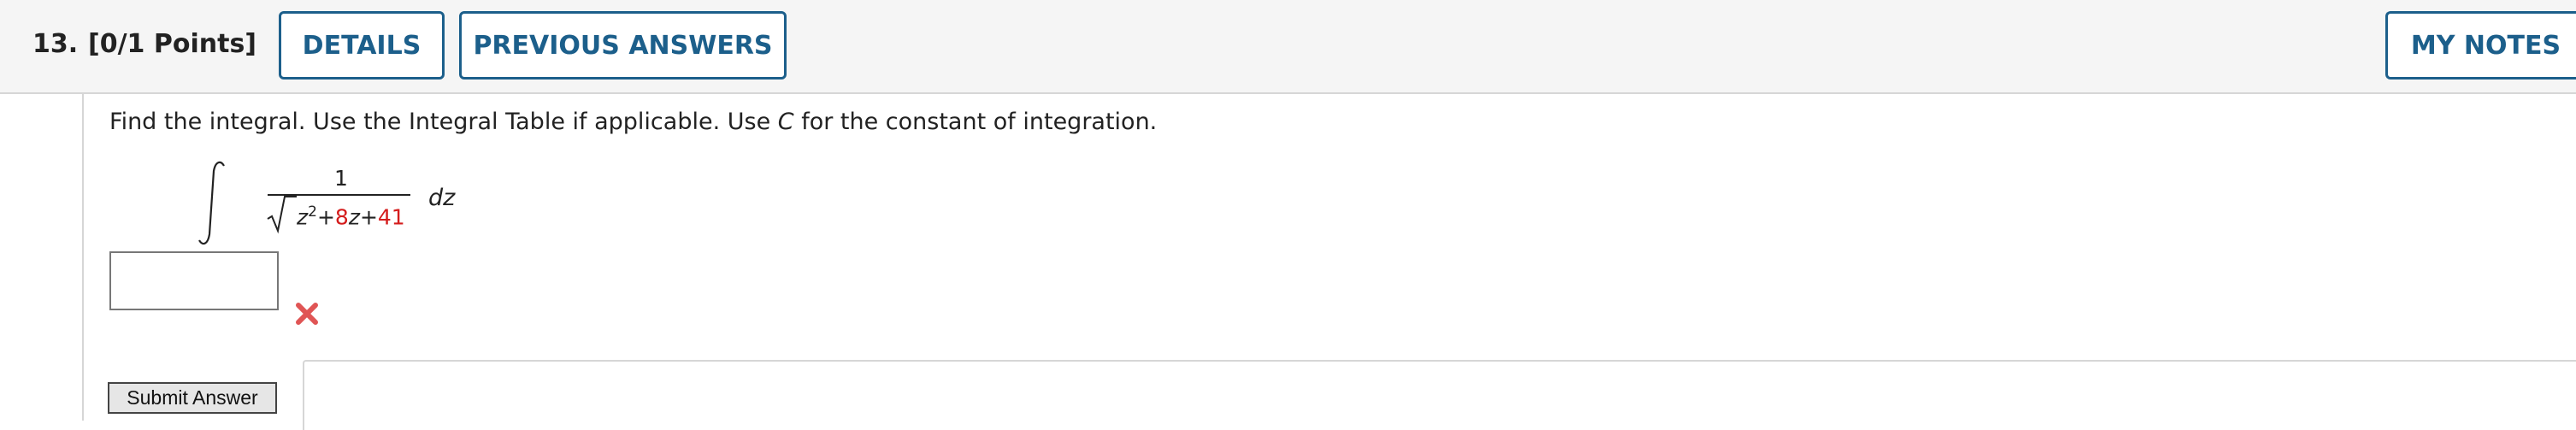  What do you see at coordinates (192, 398) in the screenshot?
I see `submit-answer-button: Submit Answer` at bounding box center [192, 398].